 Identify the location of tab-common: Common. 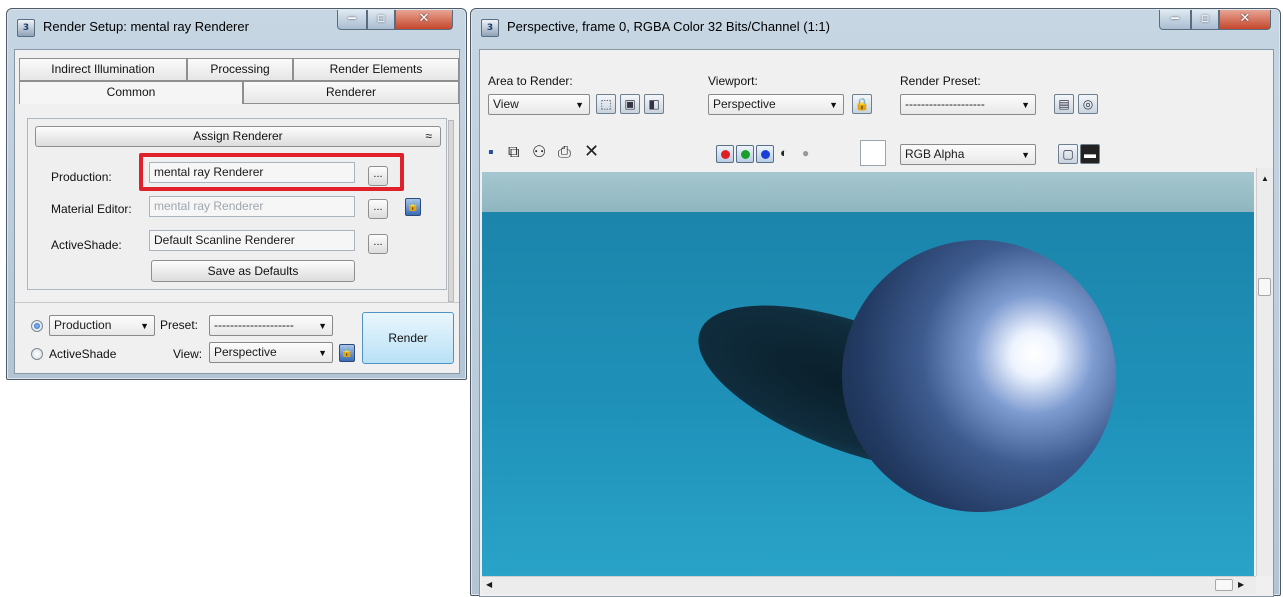
(131, 92).